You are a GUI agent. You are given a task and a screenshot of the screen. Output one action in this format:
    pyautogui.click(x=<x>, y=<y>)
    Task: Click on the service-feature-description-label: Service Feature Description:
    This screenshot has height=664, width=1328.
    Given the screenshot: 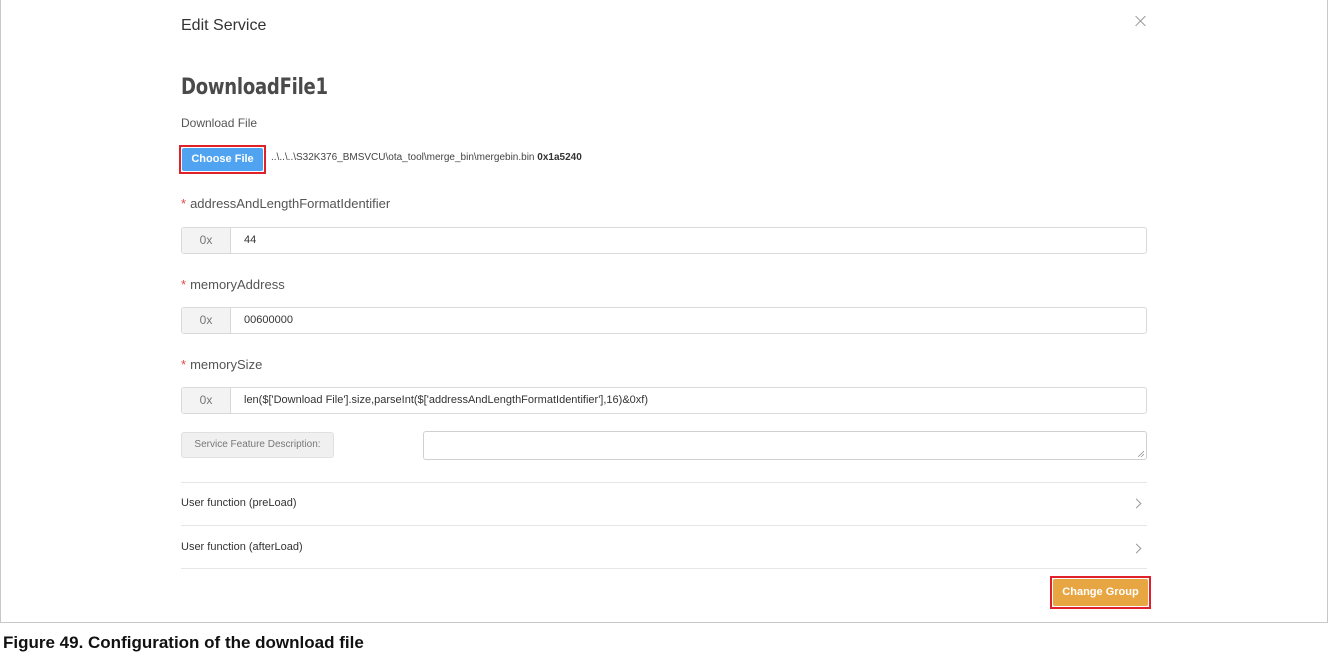 What is the action you would take?
    pyautogui.click(x=257, y=445)
    